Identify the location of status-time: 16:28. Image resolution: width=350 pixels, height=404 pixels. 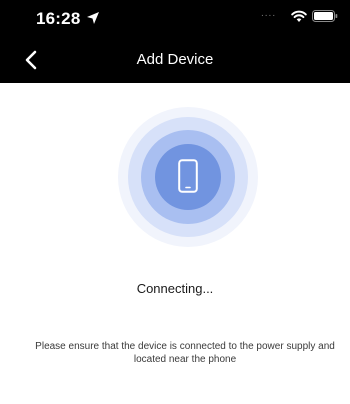
(58, 18).